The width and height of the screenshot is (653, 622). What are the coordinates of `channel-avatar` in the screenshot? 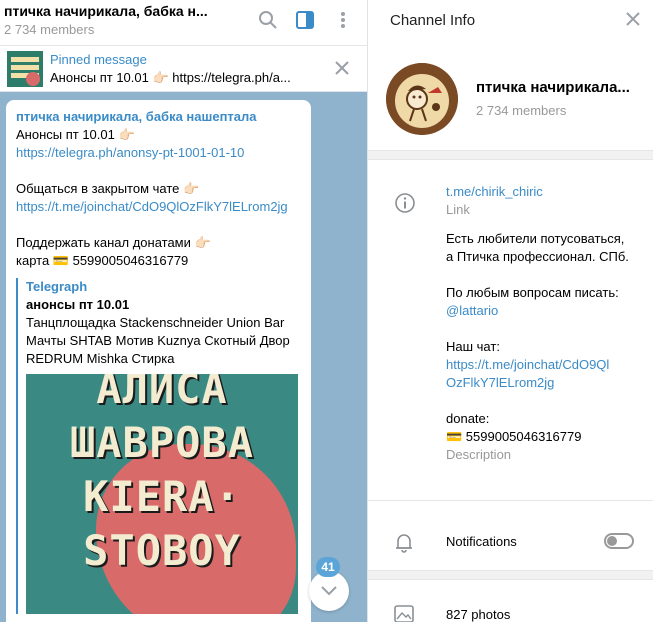 It's located at (422, 99).